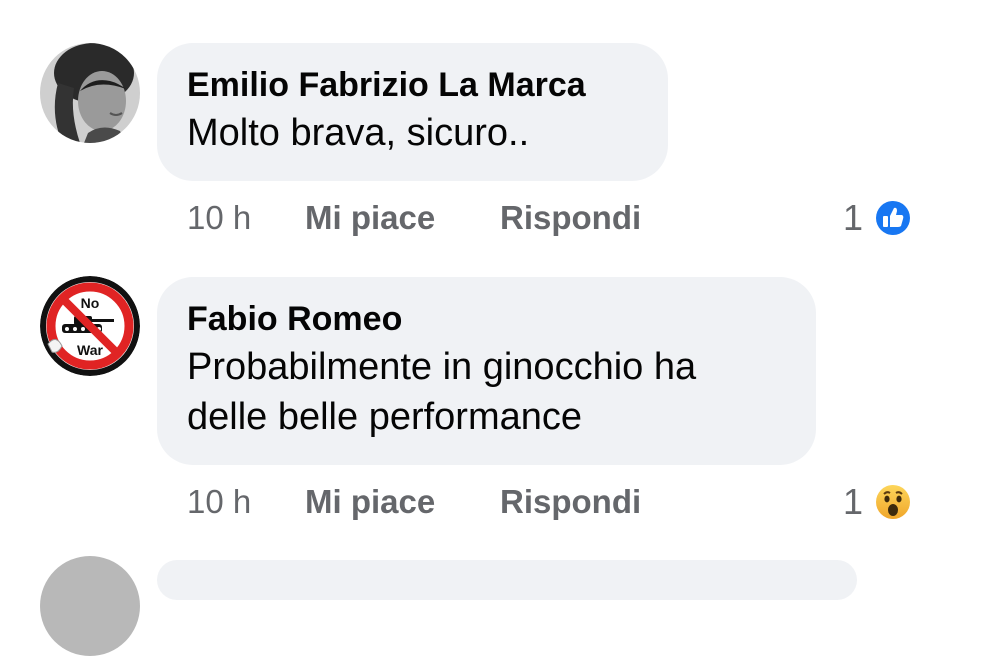  I want to click on svg-text: War, so click(90, 350).